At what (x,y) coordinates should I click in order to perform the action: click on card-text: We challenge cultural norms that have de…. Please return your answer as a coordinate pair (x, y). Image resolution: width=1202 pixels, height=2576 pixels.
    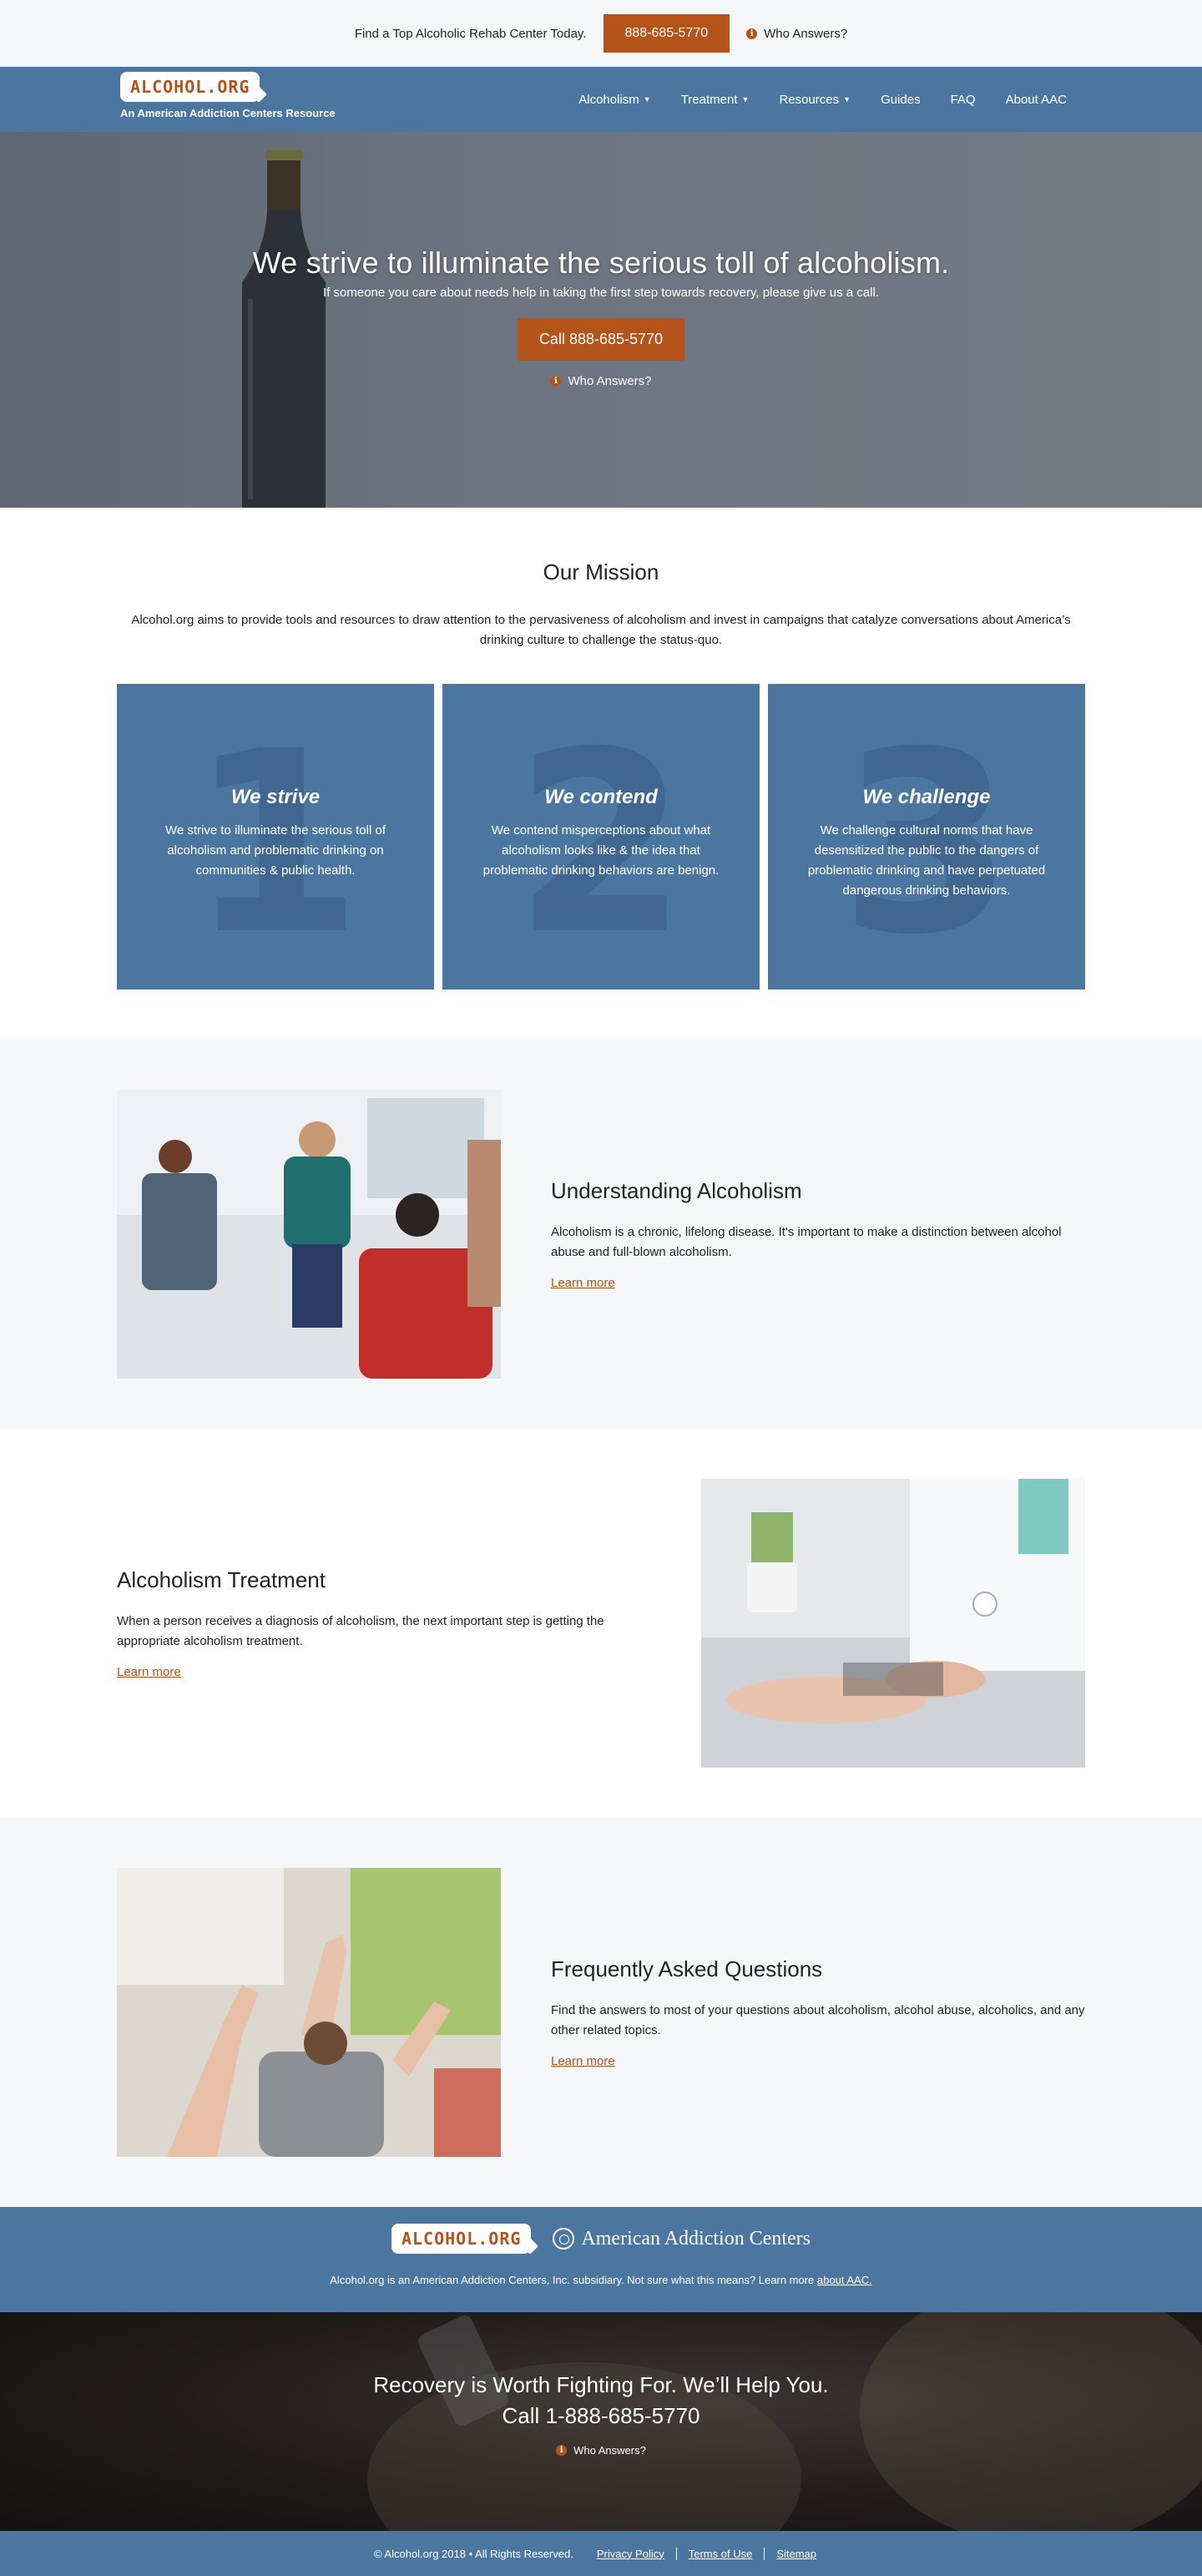
    Looking at the image, I should click on (926, 860).